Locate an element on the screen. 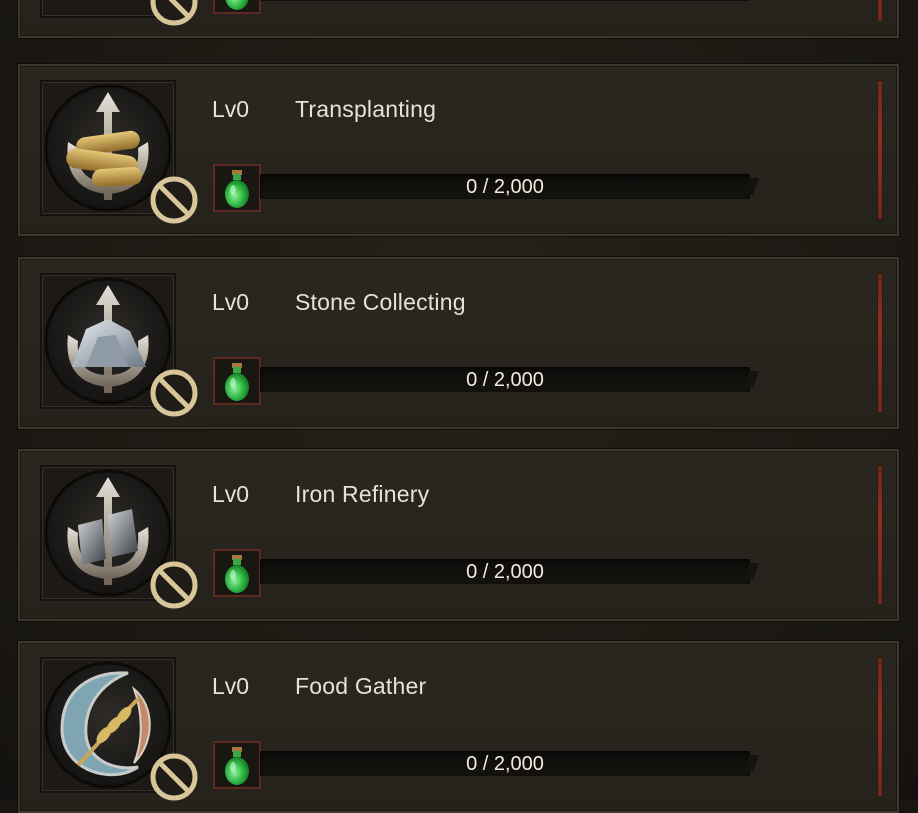 This screenshot has height=813, width=918. skill-name: Transplanting is located at coordinates (366, 109).